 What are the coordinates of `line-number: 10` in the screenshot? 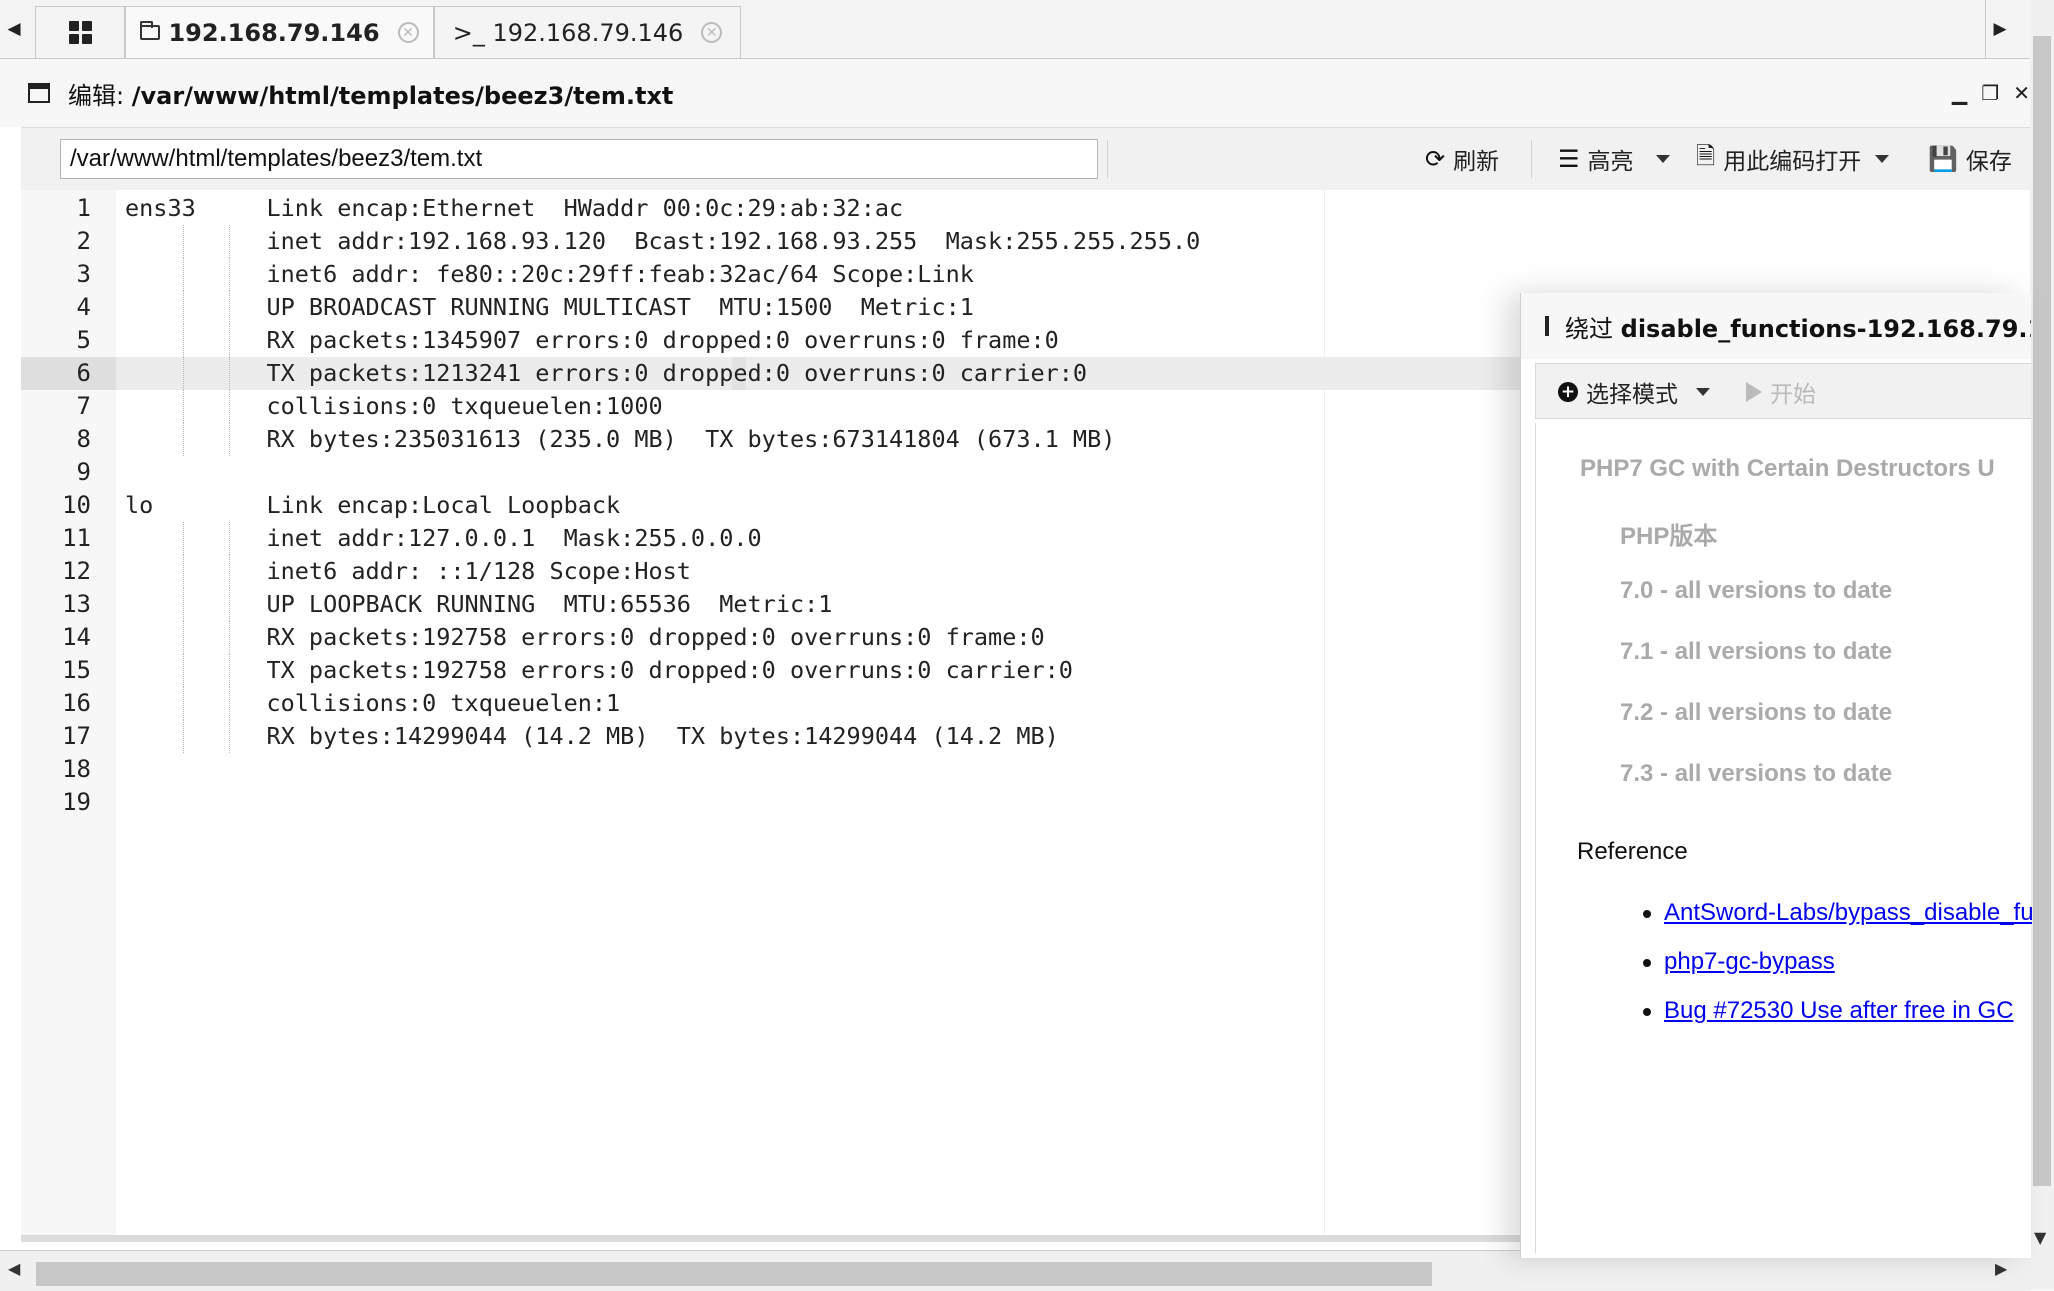 It's located at (76, 505).